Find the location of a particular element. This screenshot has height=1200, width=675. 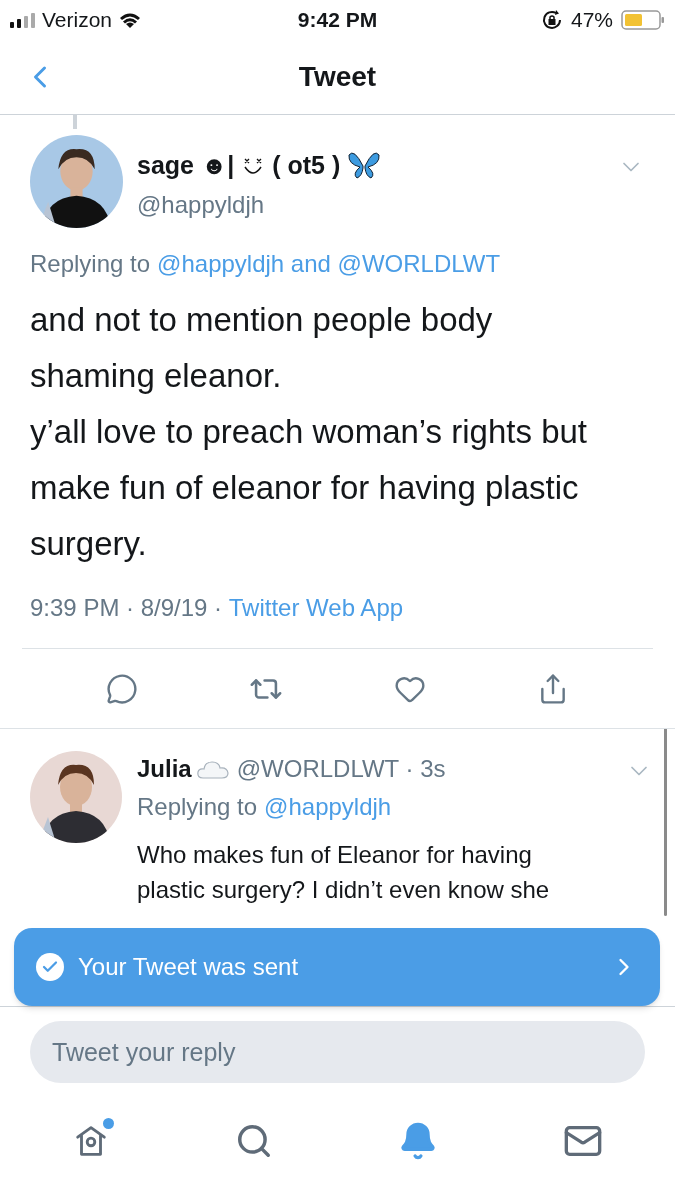

display-name-suffix: ( ot5 ) is located at coordinates (306, 165).